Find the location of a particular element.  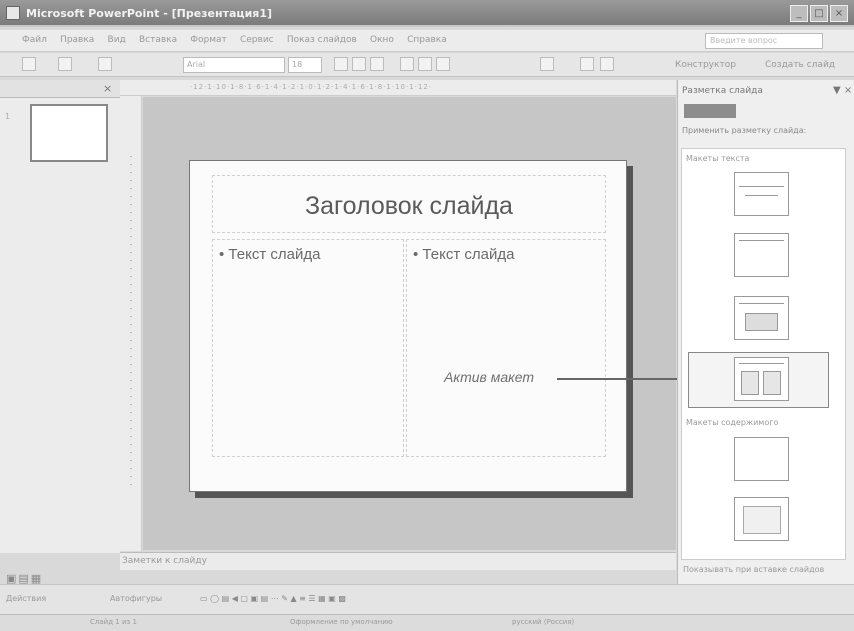

active-layout-callout: Актив макет is located at coordinates (489, 377).